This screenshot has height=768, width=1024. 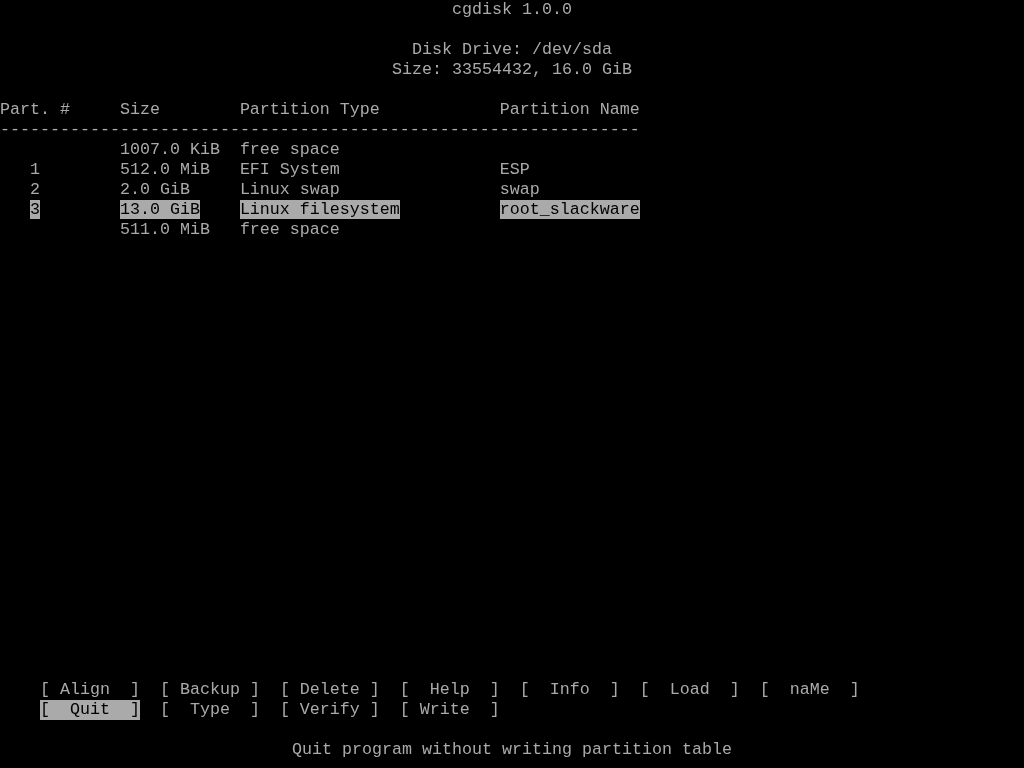 What do you see at coordinates (569, 209) in the screenshot?
I see `table-cell: root_slackware` at bounding box center [569, 209].